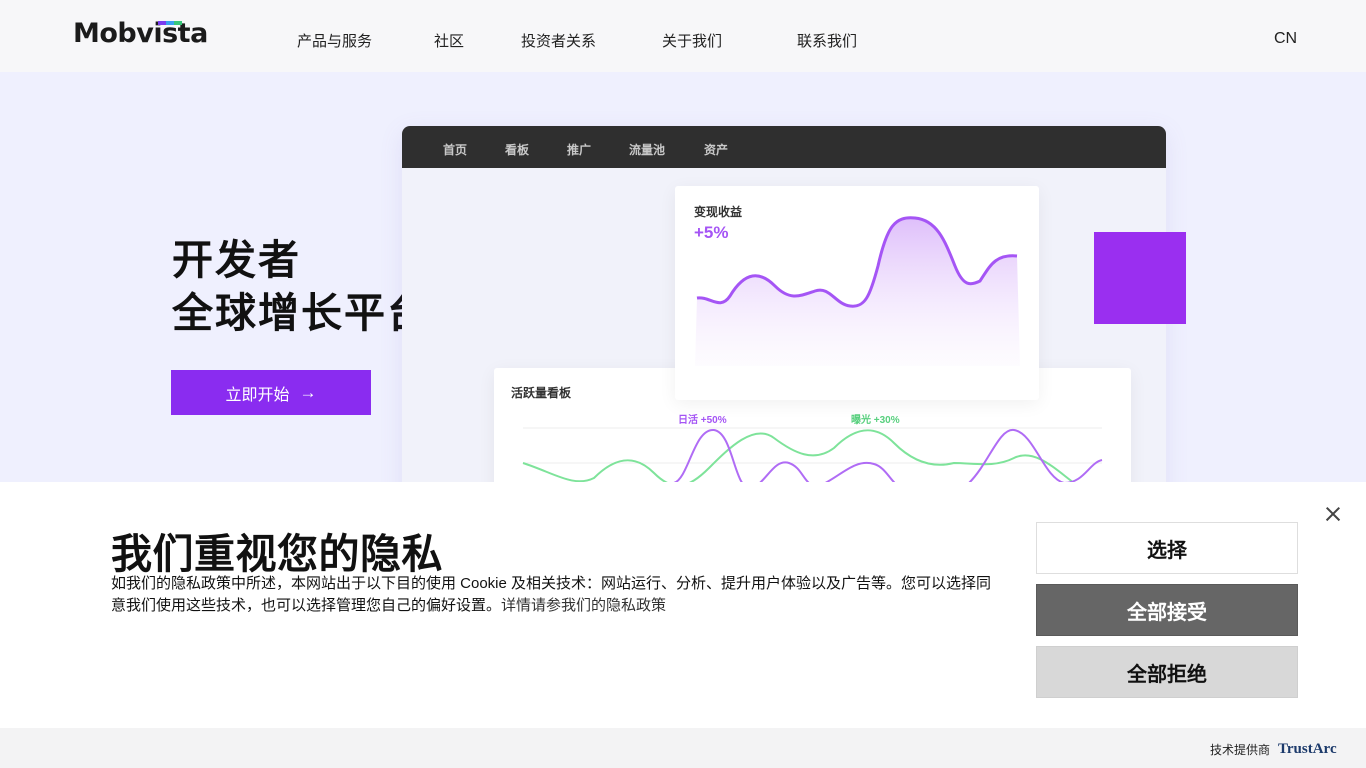 This screenshot has height=768, width=1366. Describe the element at coordinates (277, 554) in the screenshot. I see `privacy-title: 我们重视您的隐私` at that location.